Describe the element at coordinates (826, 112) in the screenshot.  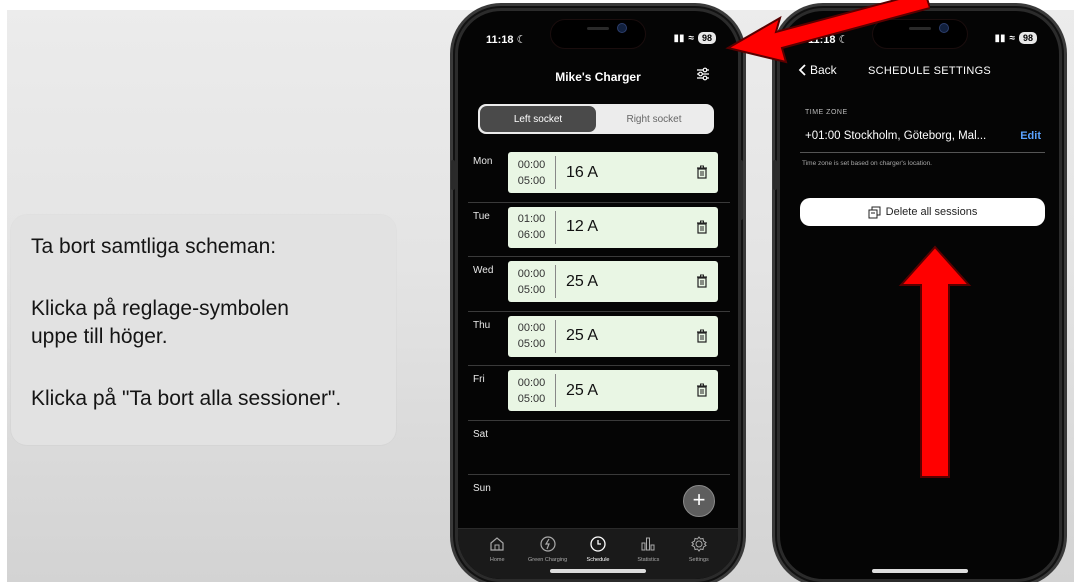
I see `timezone-label: TIME ZONE` at that location.